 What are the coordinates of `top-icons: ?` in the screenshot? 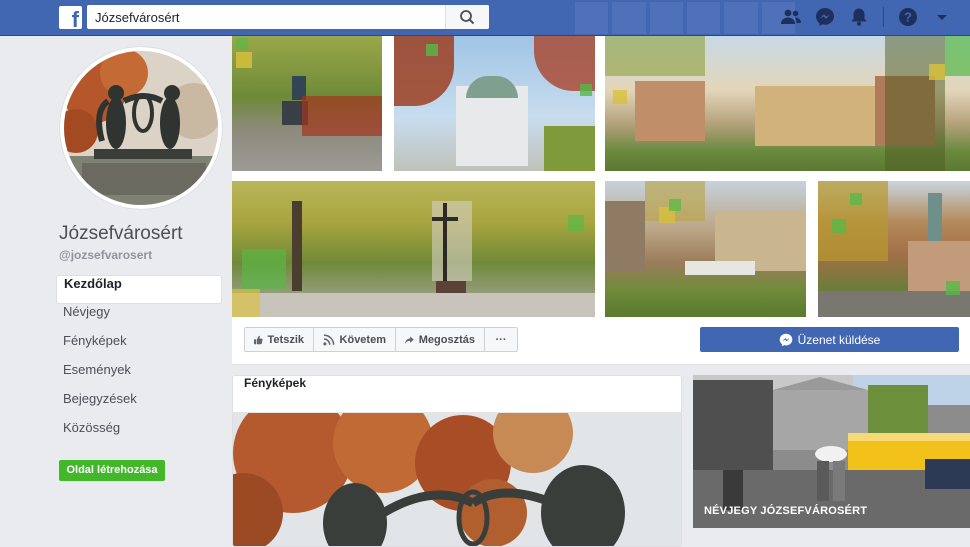 It's located at (866, 17).